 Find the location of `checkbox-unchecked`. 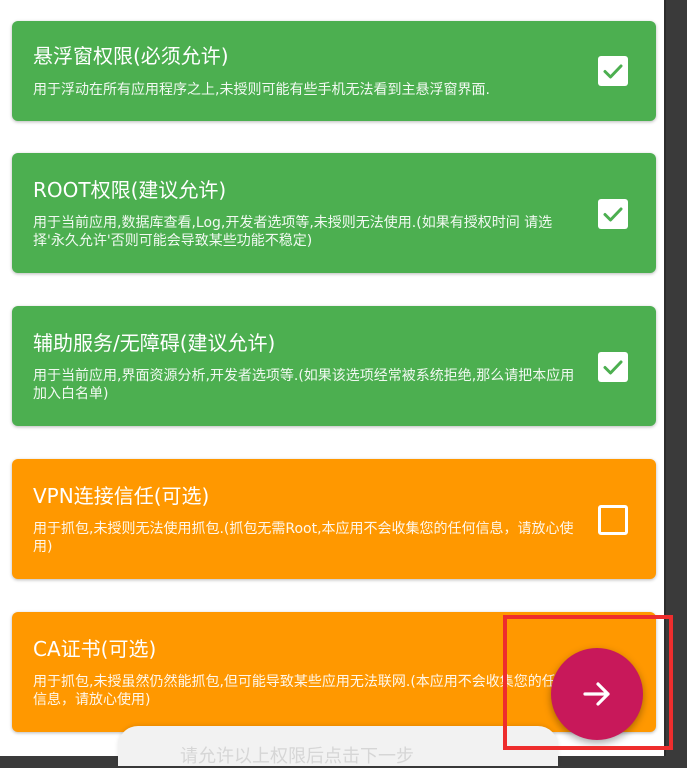

checkbox-unchecked is located at coordinates (613, 520).